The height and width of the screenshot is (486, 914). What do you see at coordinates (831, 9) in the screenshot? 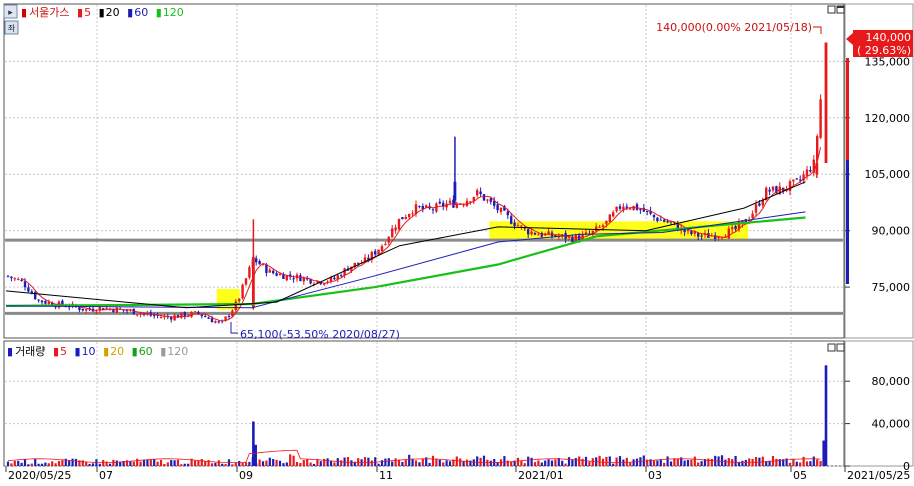
I see `minimize-icon` at bounding box center [831, 9].